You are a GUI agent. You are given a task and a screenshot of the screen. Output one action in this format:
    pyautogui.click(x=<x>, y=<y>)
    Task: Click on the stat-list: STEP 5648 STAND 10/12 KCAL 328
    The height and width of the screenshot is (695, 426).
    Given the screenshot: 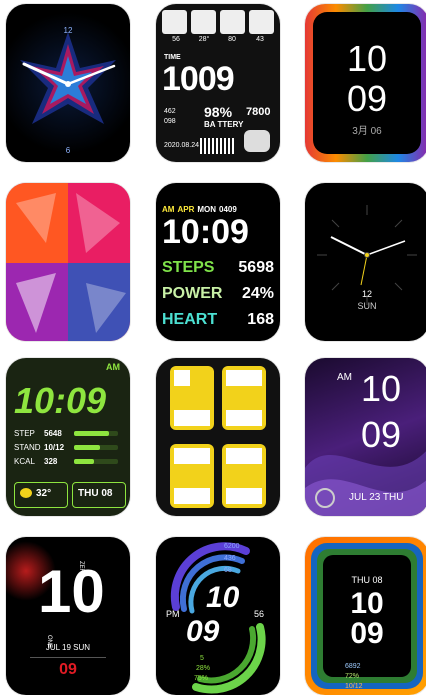 What is the action you would take?
    pyautogui.click(x=69, y=447)
    